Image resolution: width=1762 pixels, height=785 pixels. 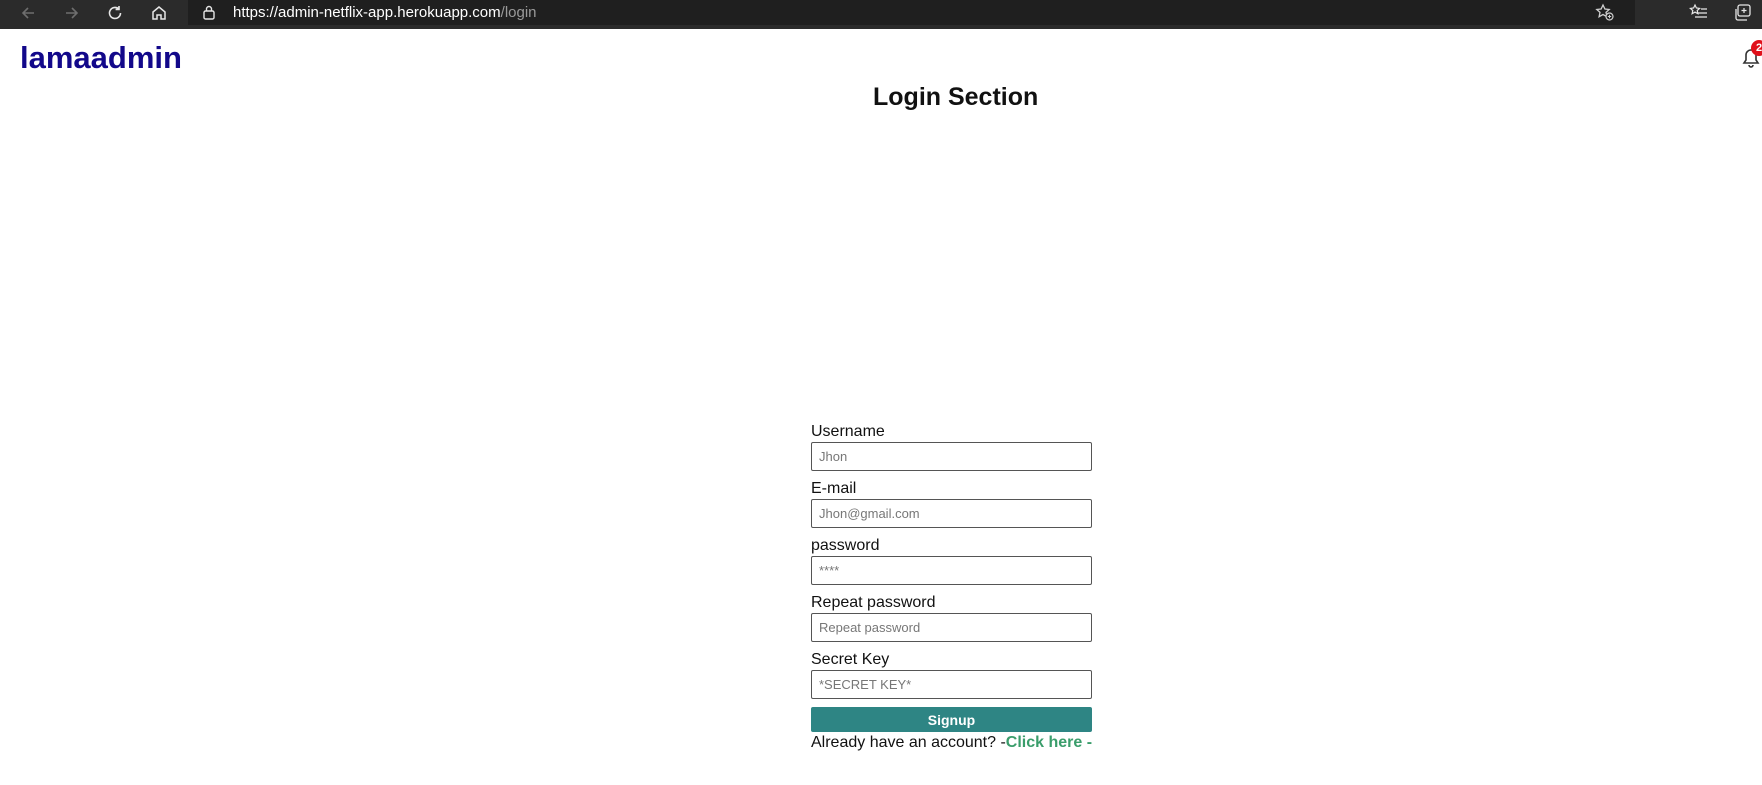 I want to click on forward-arrow-icon, so click(x=72, y=12).